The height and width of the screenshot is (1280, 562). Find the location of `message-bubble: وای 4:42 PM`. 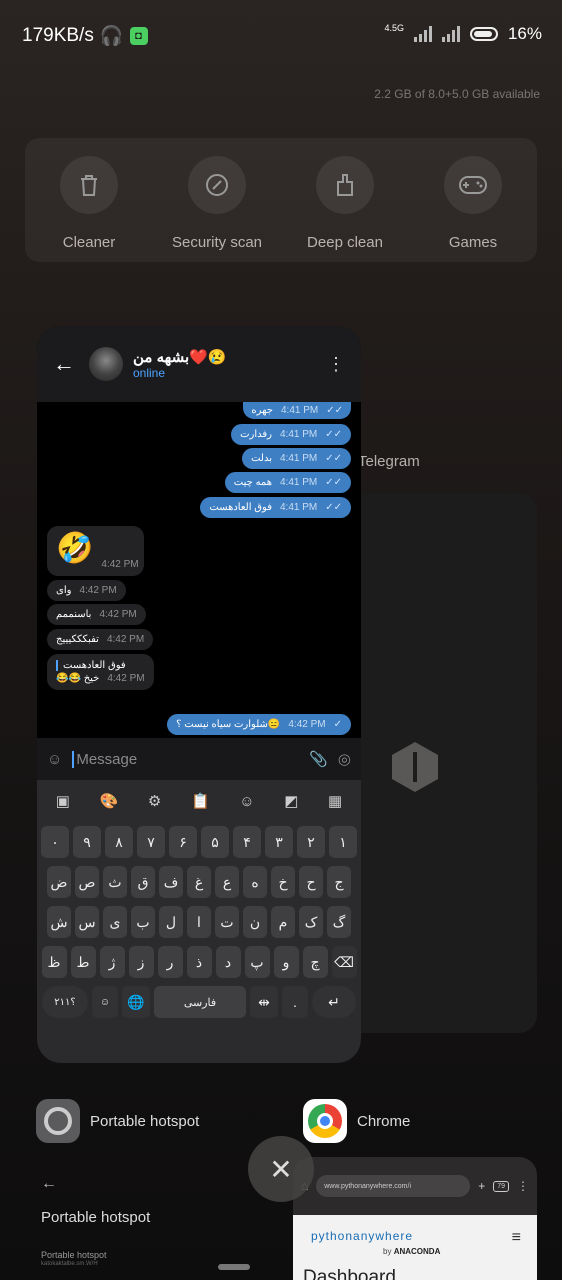

message-bubble: وای 4:42 PM is located at coordinates (86, 590).